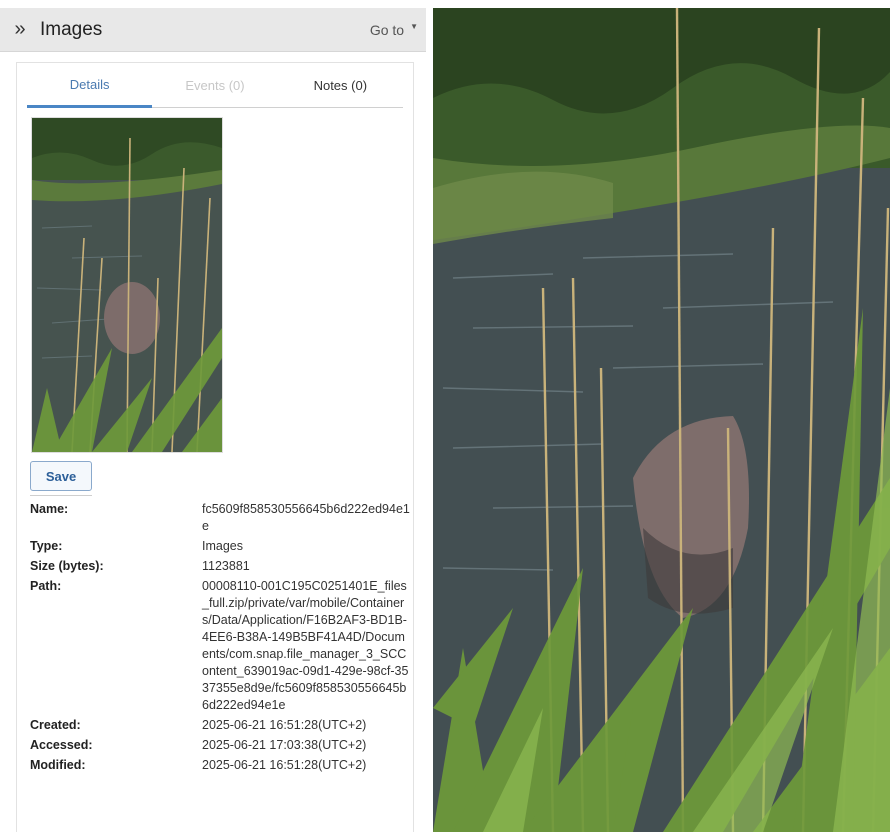 This screenshot has height=832, width=890. I want to click on panel-title: Images, so click(71, 29).